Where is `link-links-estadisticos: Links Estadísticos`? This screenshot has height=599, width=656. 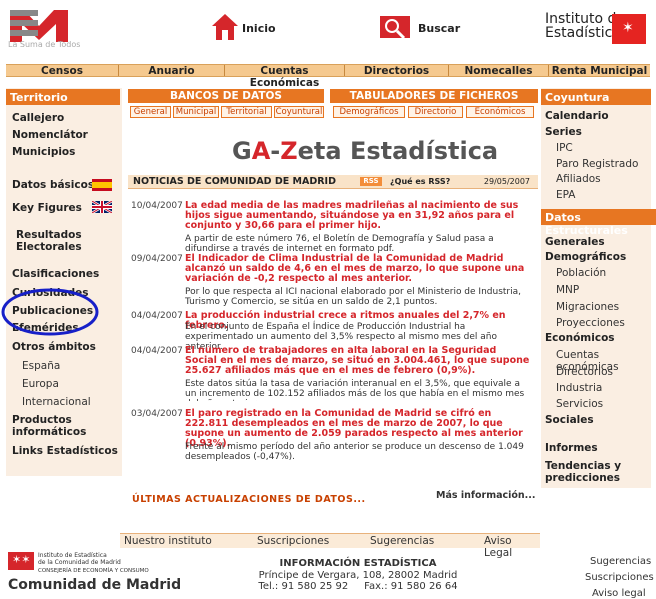 link-links-estadisticos: Links Estadísticos is located at coordinates (65, 451).